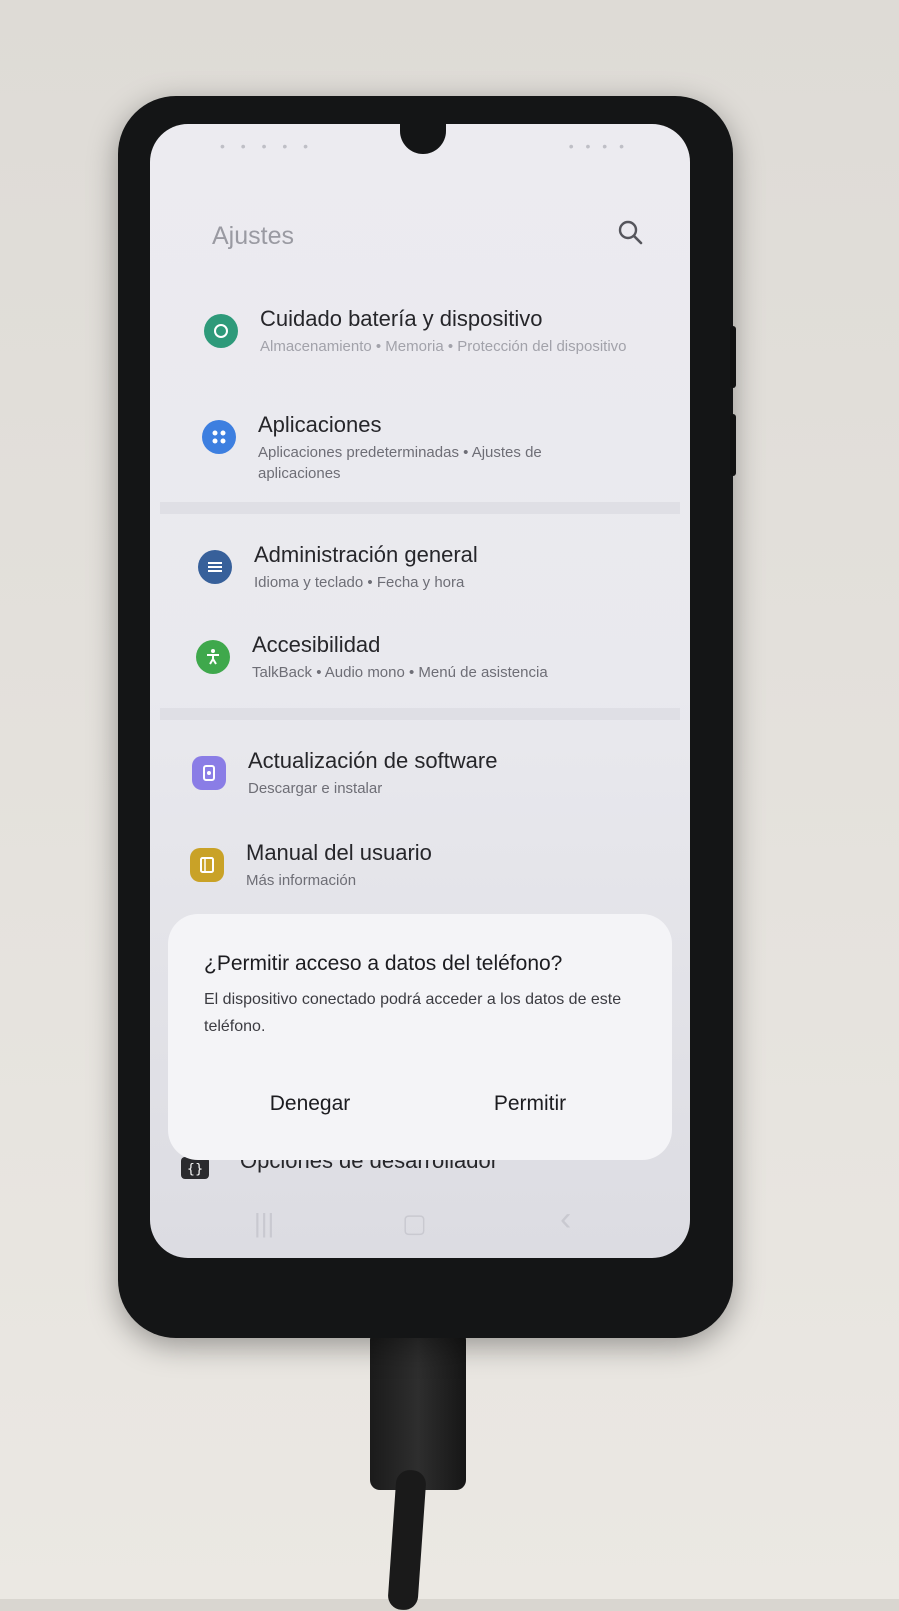 Image resolution: width=899 pixels, height=1611 pixels. Describe the element at coordinates (420, 1171) in the screenshot. I see `settings-item-developer-options: {} Opciones de desarrollador` at that location.